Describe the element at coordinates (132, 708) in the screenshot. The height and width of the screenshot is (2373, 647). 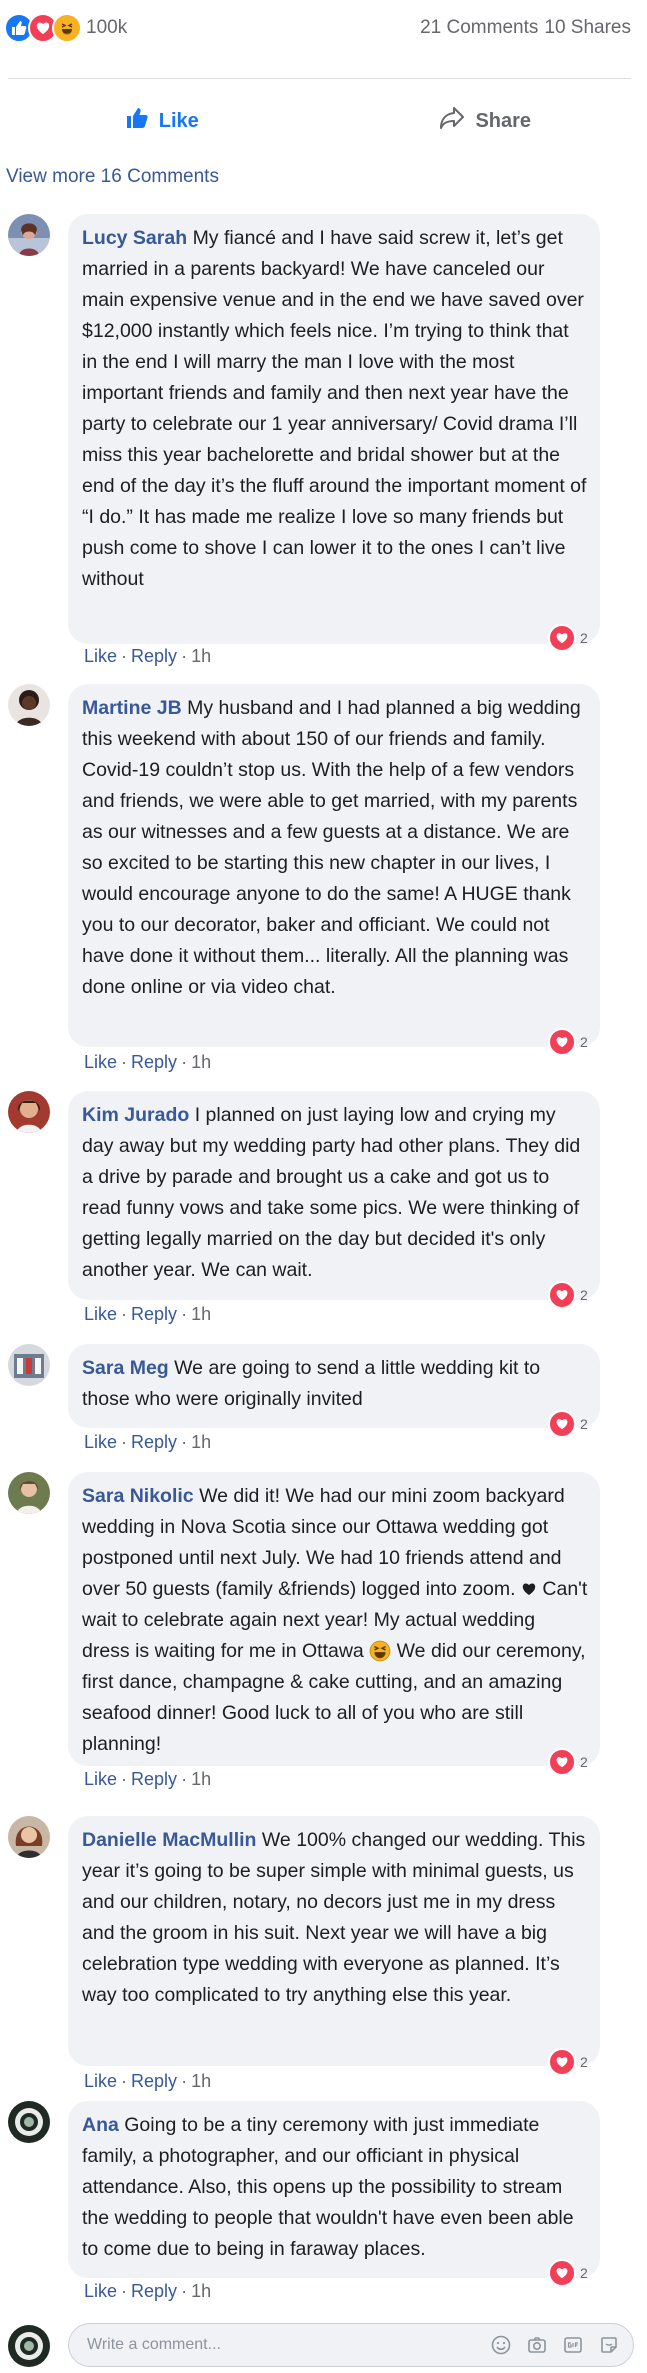
I see `comment-author-link: Martine JB` at that location.